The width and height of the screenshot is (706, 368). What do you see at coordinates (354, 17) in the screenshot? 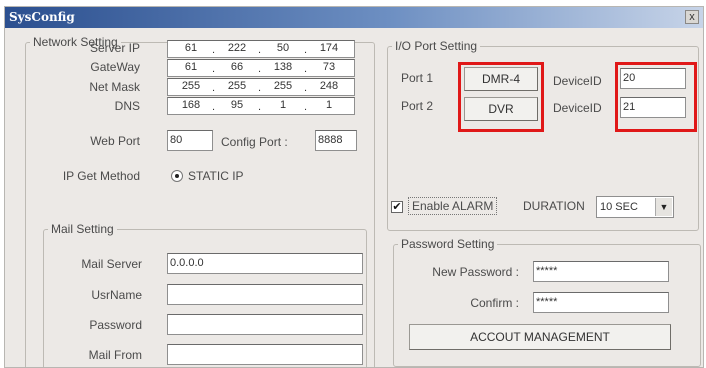
I see `title-bar: SysConfig x` at bounding box center [354, 17].